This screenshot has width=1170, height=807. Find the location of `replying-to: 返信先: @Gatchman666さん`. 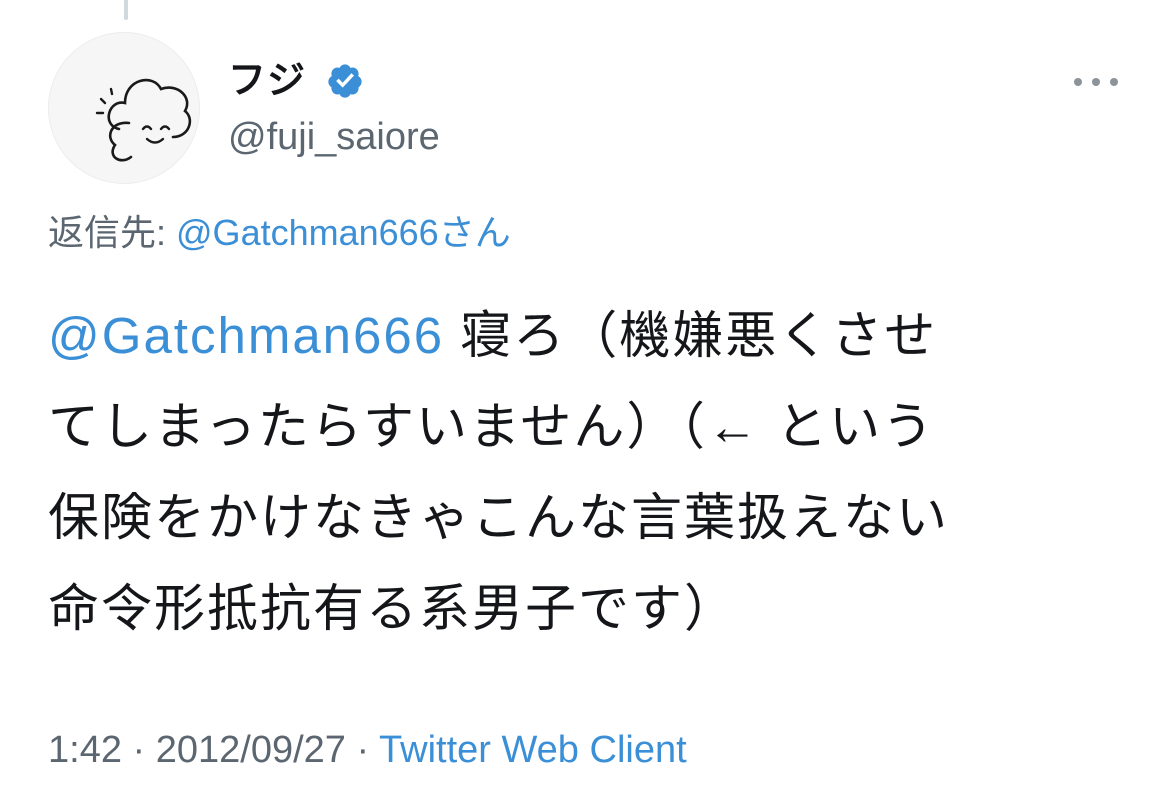

replying-to: 返信先: @Gatchman666さん is located at coordinates (279, 233).